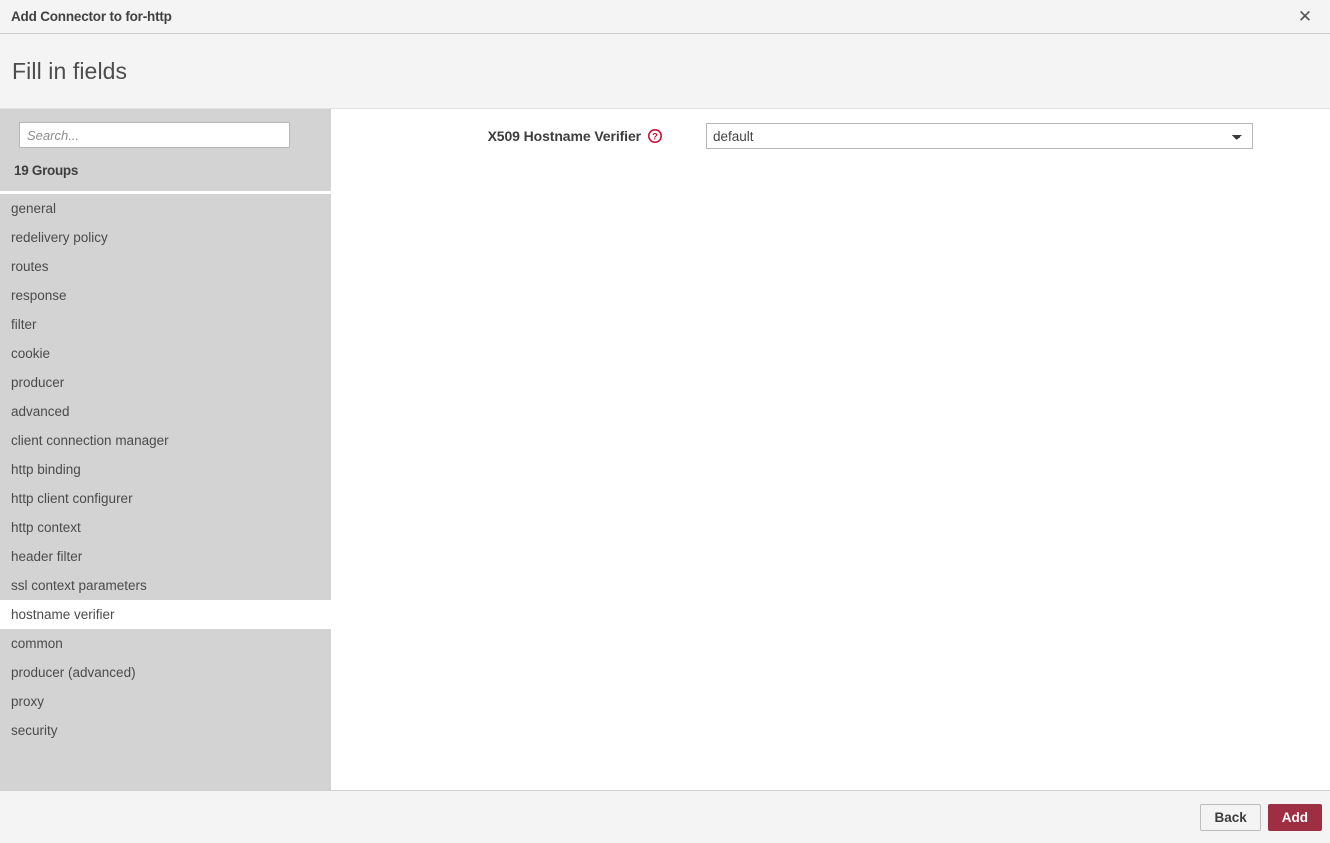 The height and width of the screenshot is (843, 1330). What do you see at coordinates (165, 585) in the screenshot?
I see `sidebar-item-ssl-context-parameters: ssl context parameters` at bounding box center [165, 585].